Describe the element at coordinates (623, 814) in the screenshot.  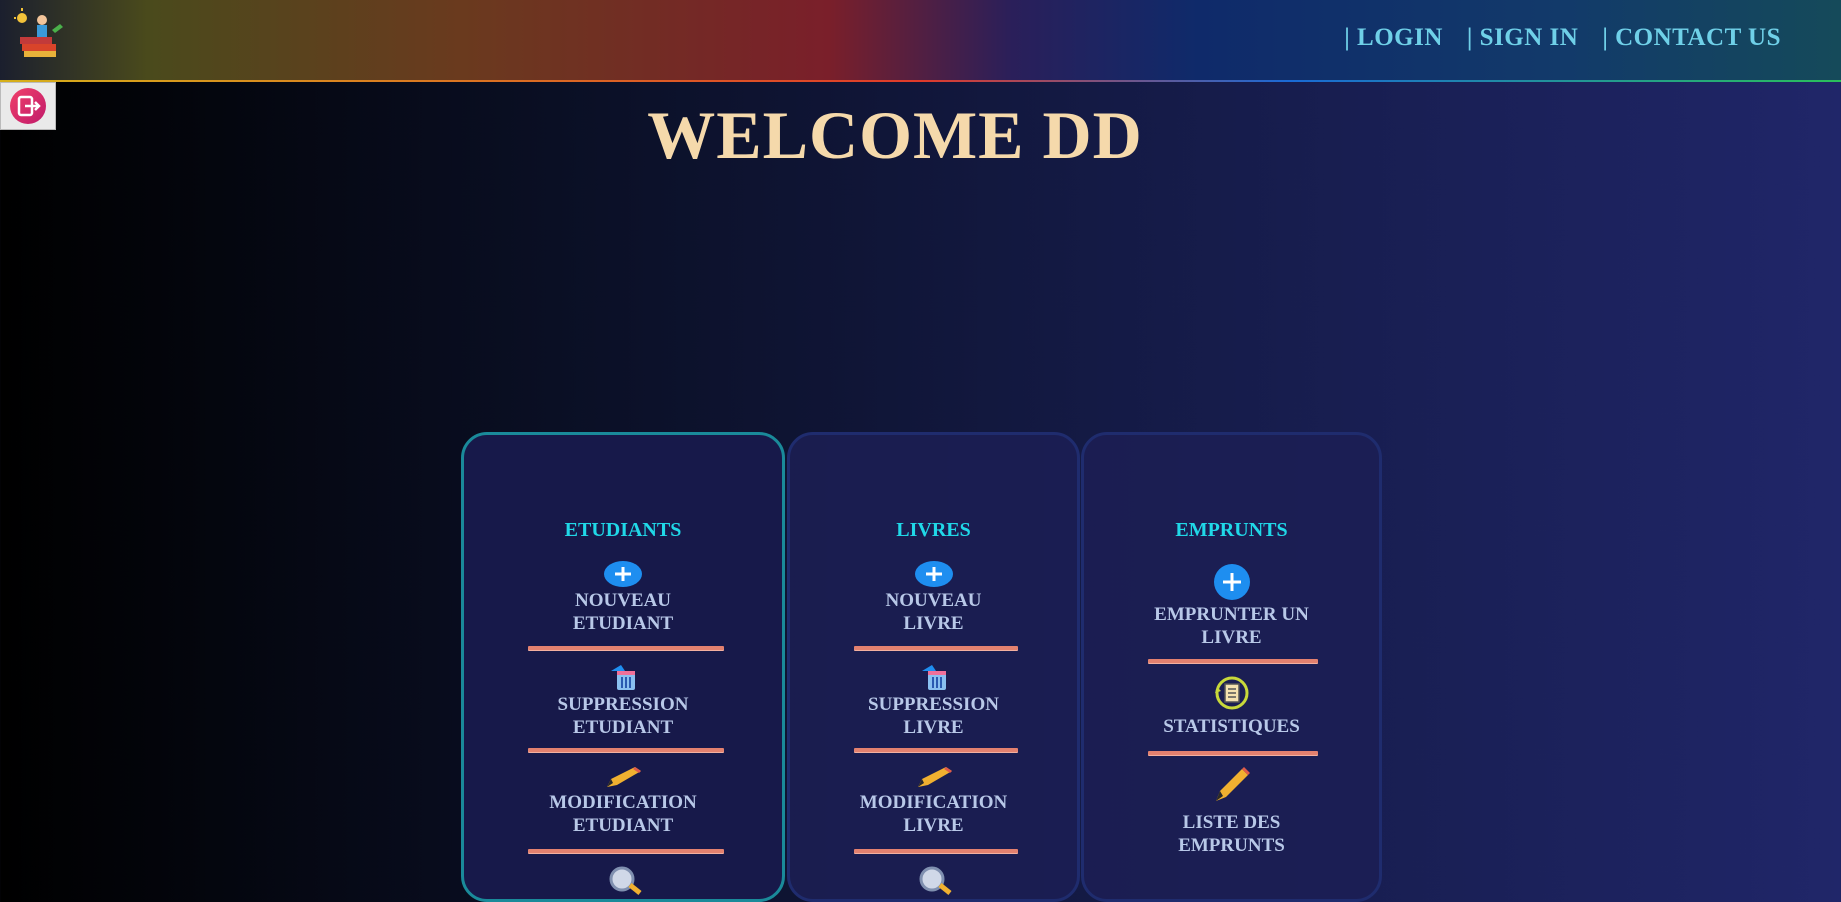
I see `item-label: MODIFICATION ETUDIANT` at that location.